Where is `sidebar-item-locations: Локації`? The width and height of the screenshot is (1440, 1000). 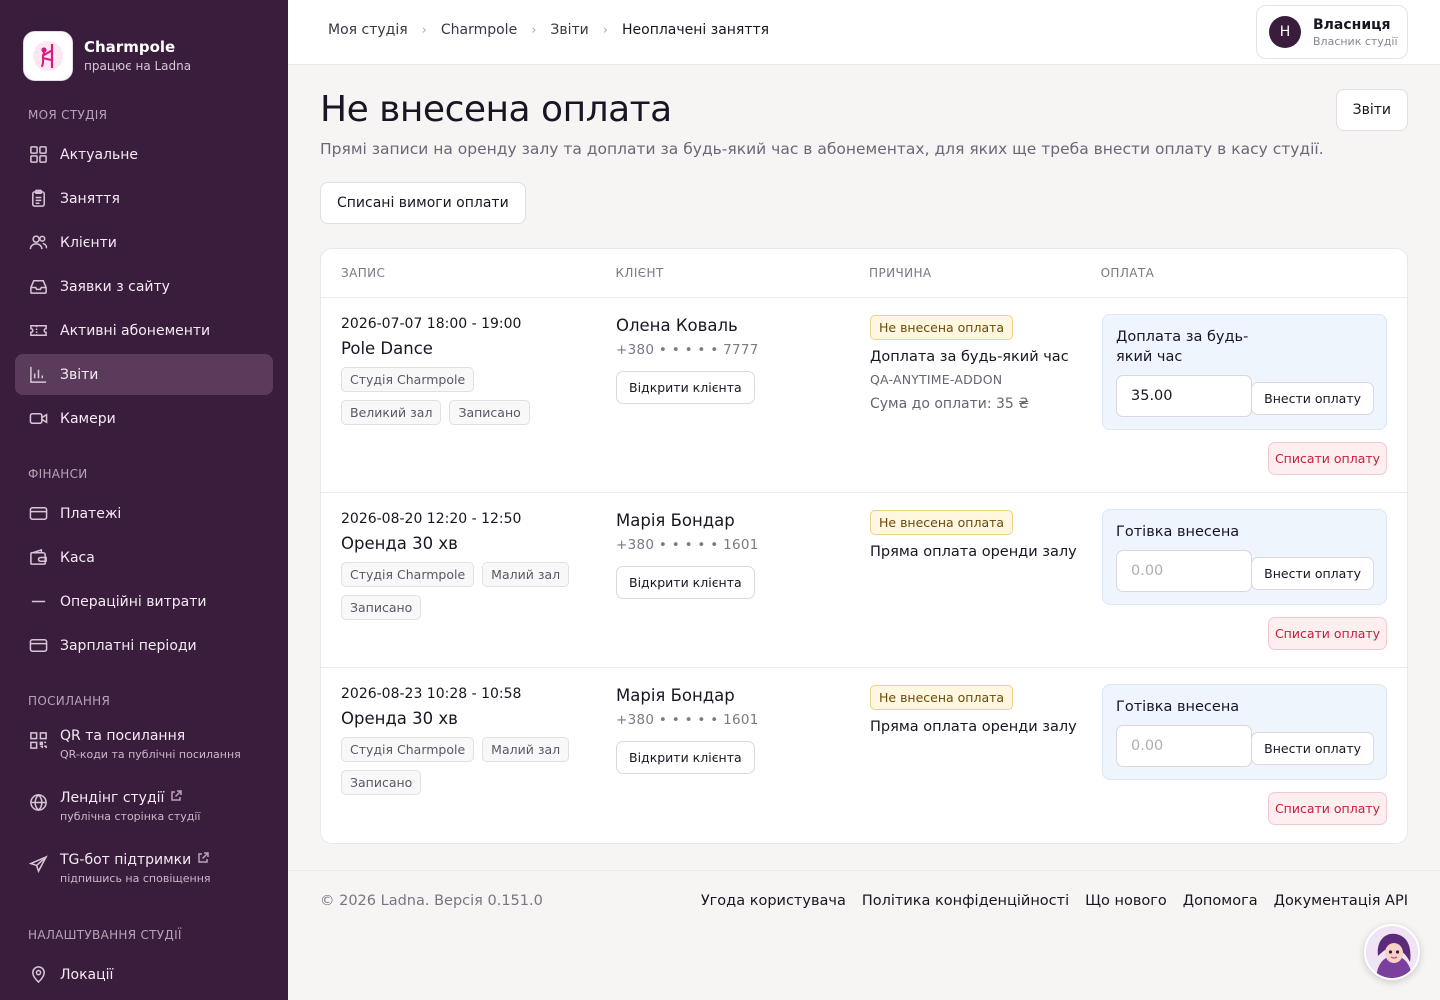
sidebar-item-locations: Локації is located at coordinates (144, 974).